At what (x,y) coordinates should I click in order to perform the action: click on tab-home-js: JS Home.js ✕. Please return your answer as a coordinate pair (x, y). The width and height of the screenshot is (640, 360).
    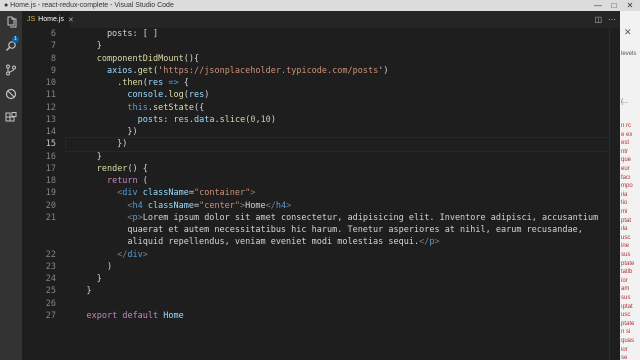
    Looking at the image, I should click on (48, 19).